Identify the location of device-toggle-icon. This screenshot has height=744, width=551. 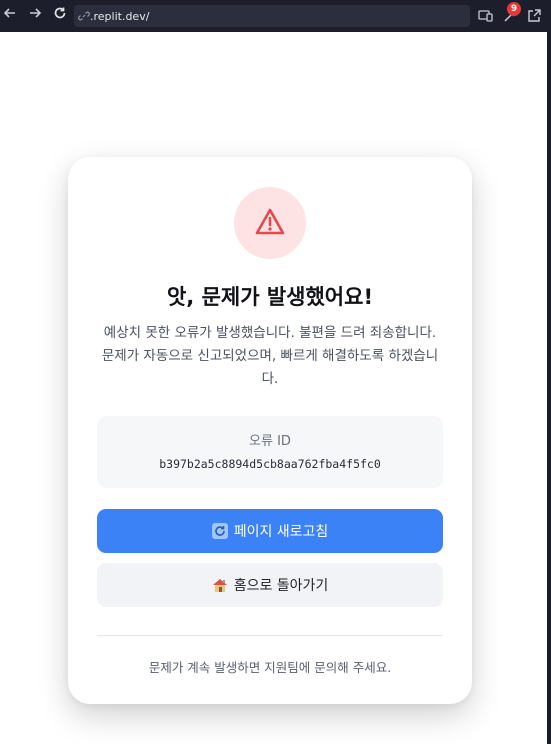
(486, 16).